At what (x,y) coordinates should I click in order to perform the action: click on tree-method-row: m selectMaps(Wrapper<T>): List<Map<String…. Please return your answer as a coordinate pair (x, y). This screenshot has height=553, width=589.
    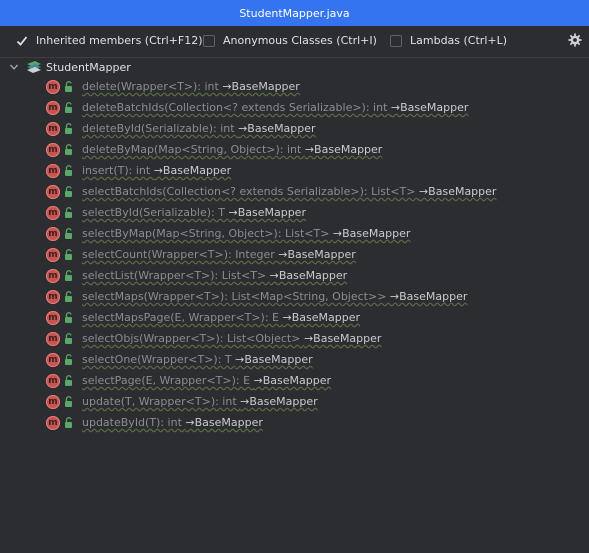
    Looking at the image, I should click on (294, 297).